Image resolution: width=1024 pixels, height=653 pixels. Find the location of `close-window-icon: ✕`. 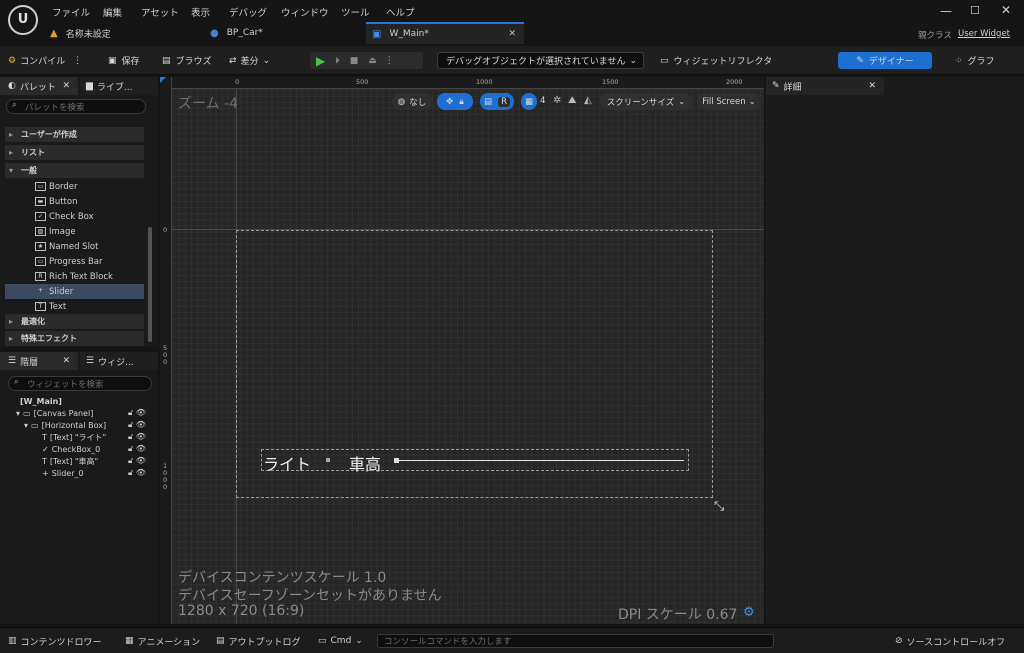

close-window-icon: ✕ is located at coordinates (1006, 10).